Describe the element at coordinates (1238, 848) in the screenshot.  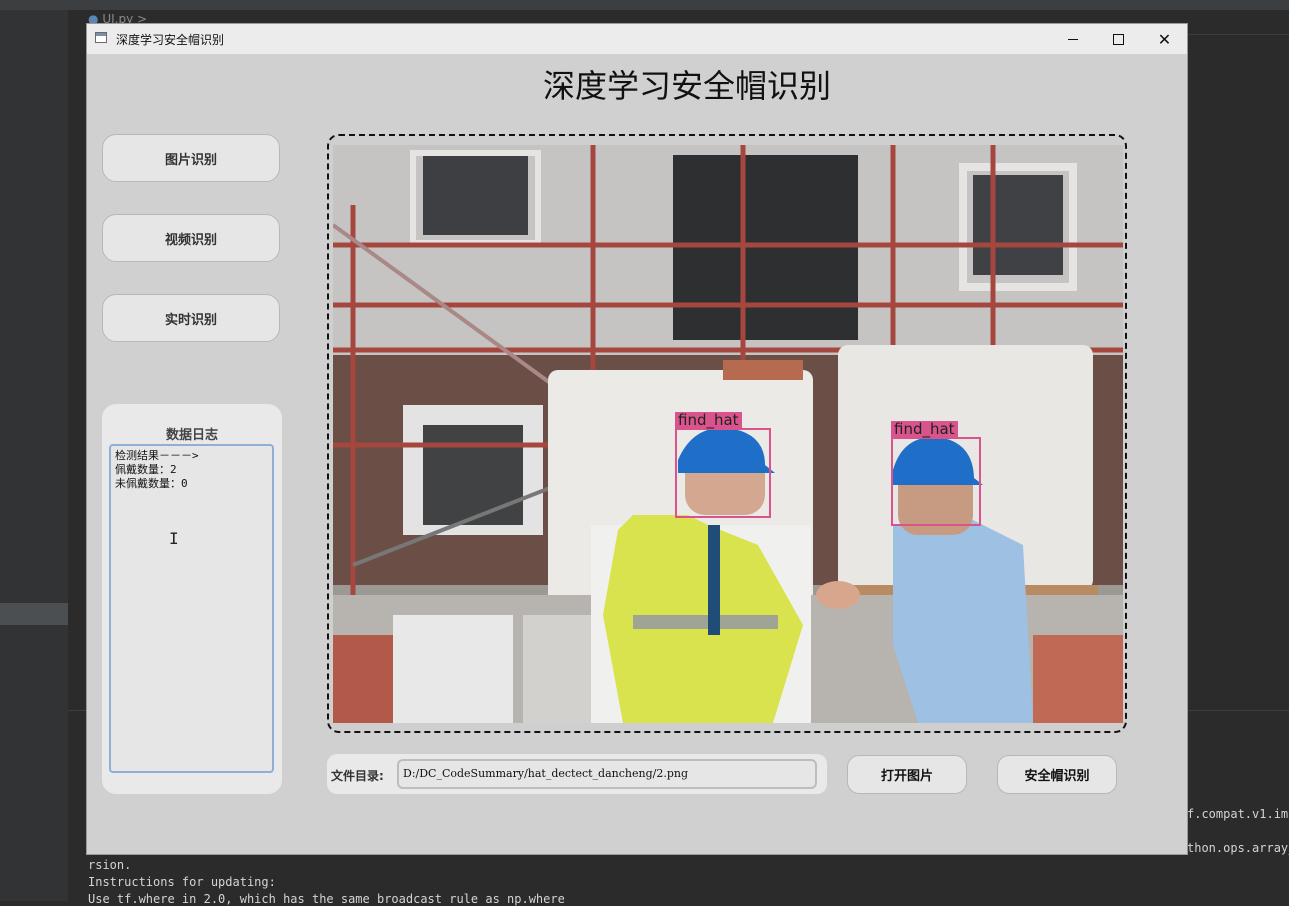
I see `console-line: thon.ops.array_` at that location.